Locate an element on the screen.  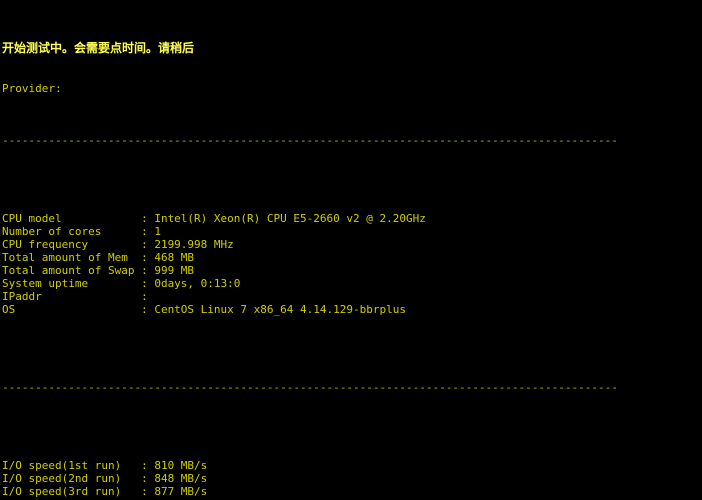
sysinfo-row: System uptime : 0days, 0:13:0 is located at coordinates (121, 283).